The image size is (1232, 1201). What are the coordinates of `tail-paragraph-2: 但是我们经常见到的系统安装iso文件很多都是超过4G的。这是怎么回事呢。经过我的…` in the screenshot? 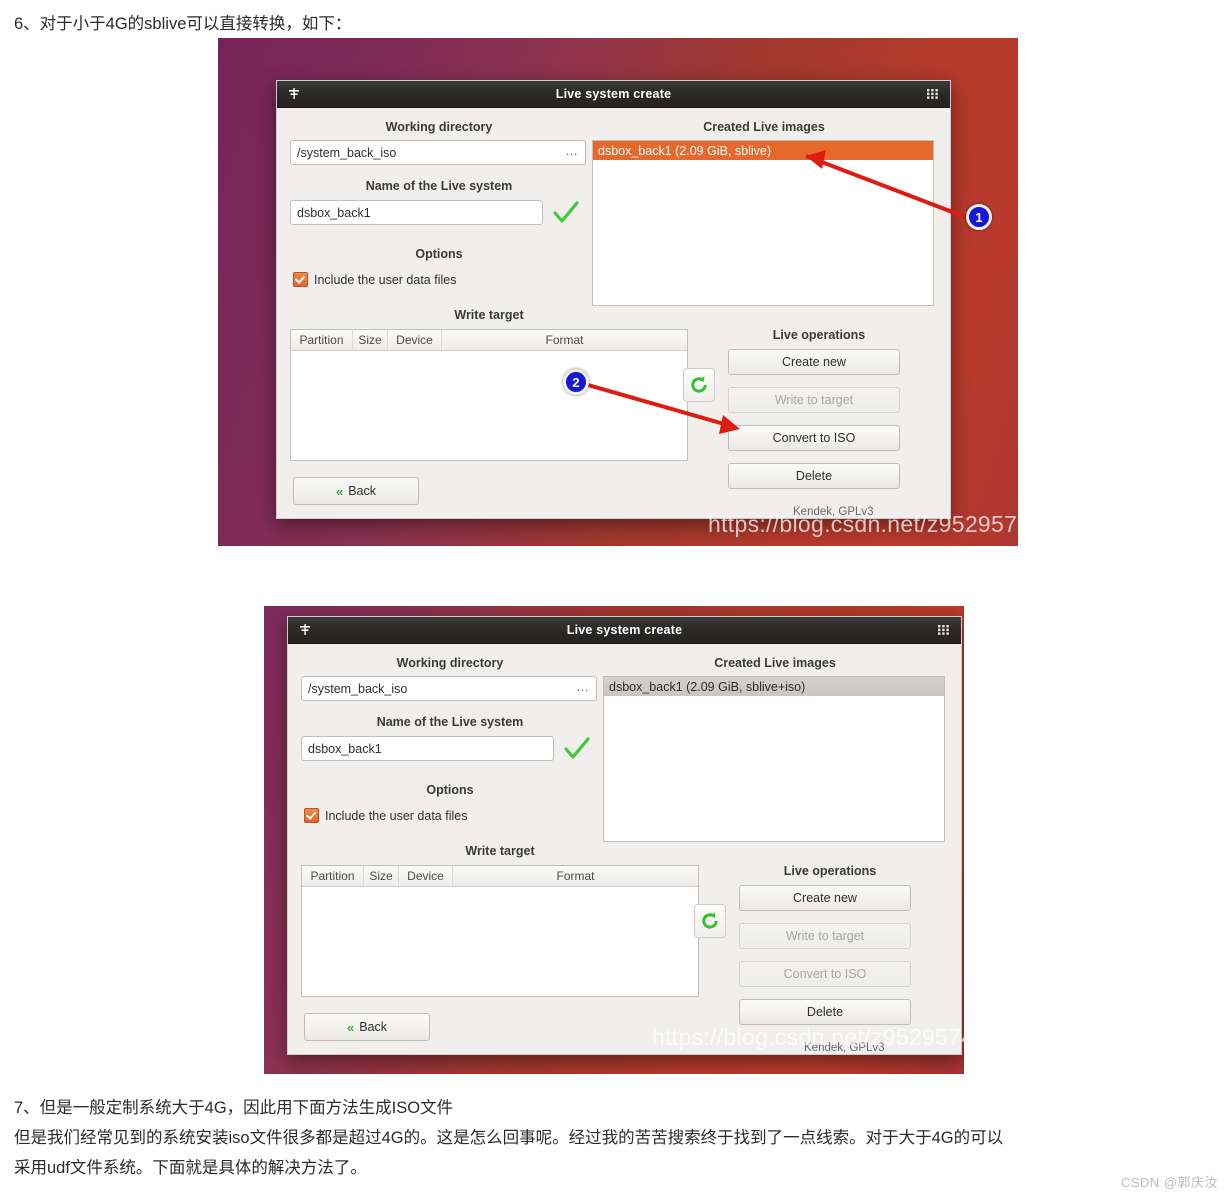 It's located at (509, 1138).